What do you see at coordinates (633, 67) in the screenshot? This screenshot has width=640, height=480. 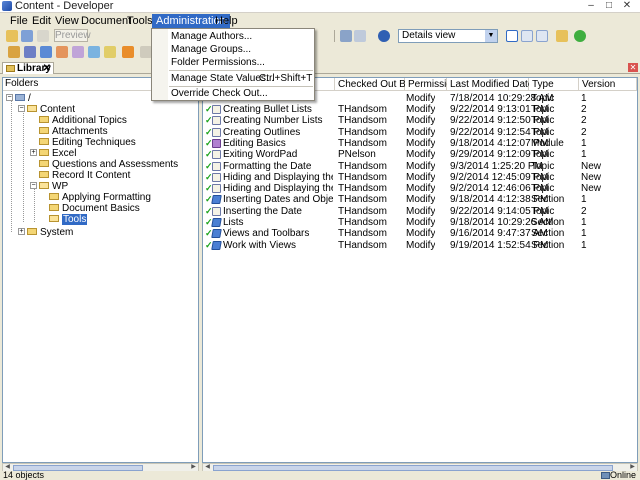 I see `close-pane-icon: ✕` at bounding box center [633, 67].